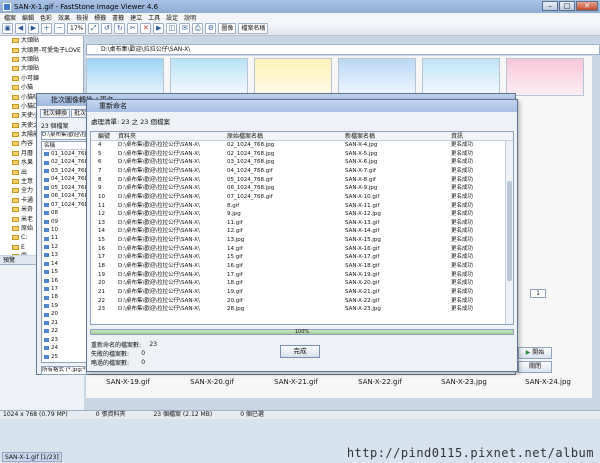  I want to click on batch-file-item: 10, so click(64, 230).